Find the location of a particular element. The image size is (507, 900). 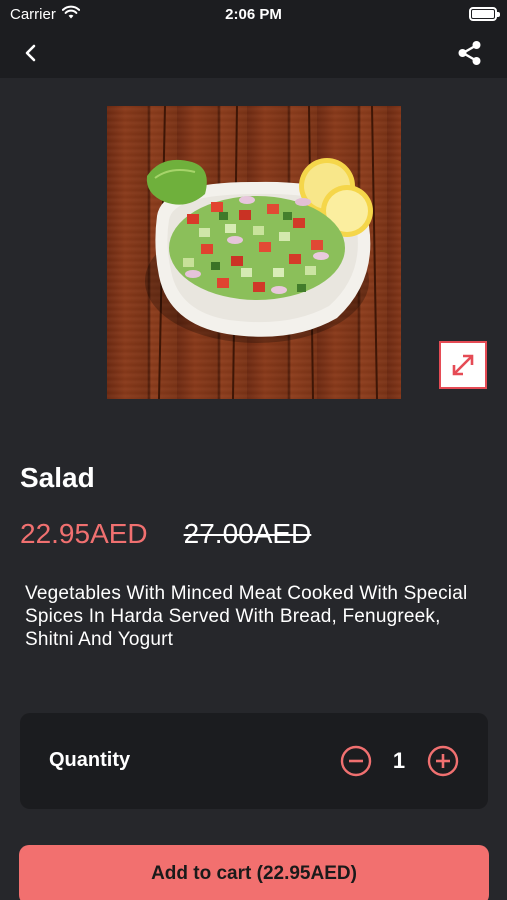

plus-circle-icon is located at coordinates (443, 761).